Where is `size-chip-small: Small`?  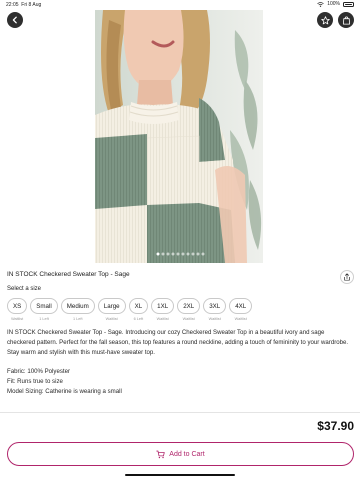 size-chip-small: Small is located at coordinates (44, 306).